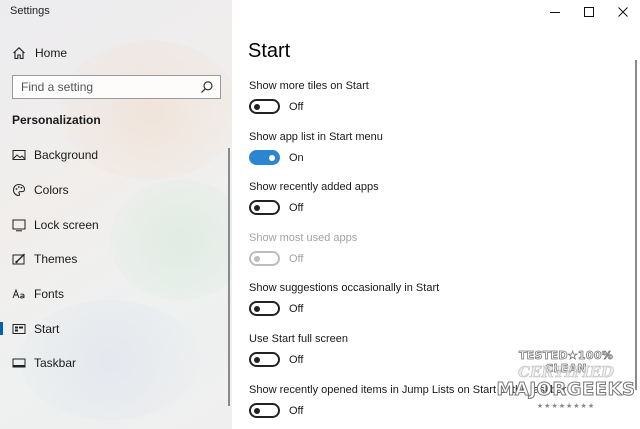  I want to click on window-controls, so click(589, 13).